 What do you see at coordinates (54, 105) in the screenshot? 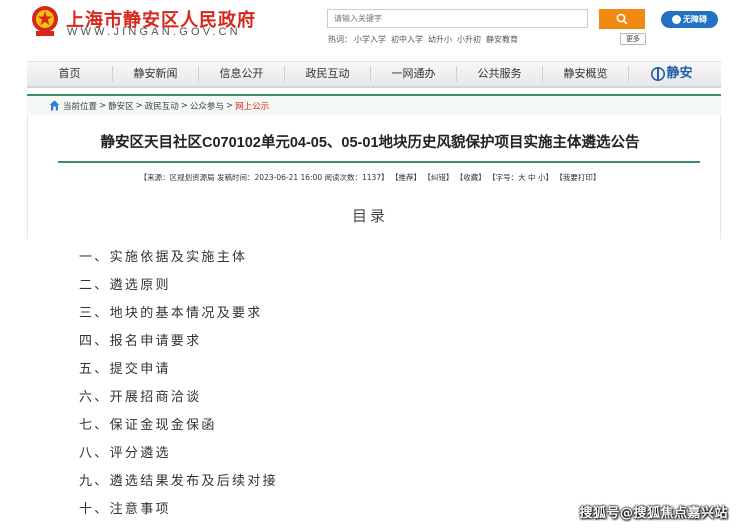
I see `home-icon` at bounding box center [54, 105].